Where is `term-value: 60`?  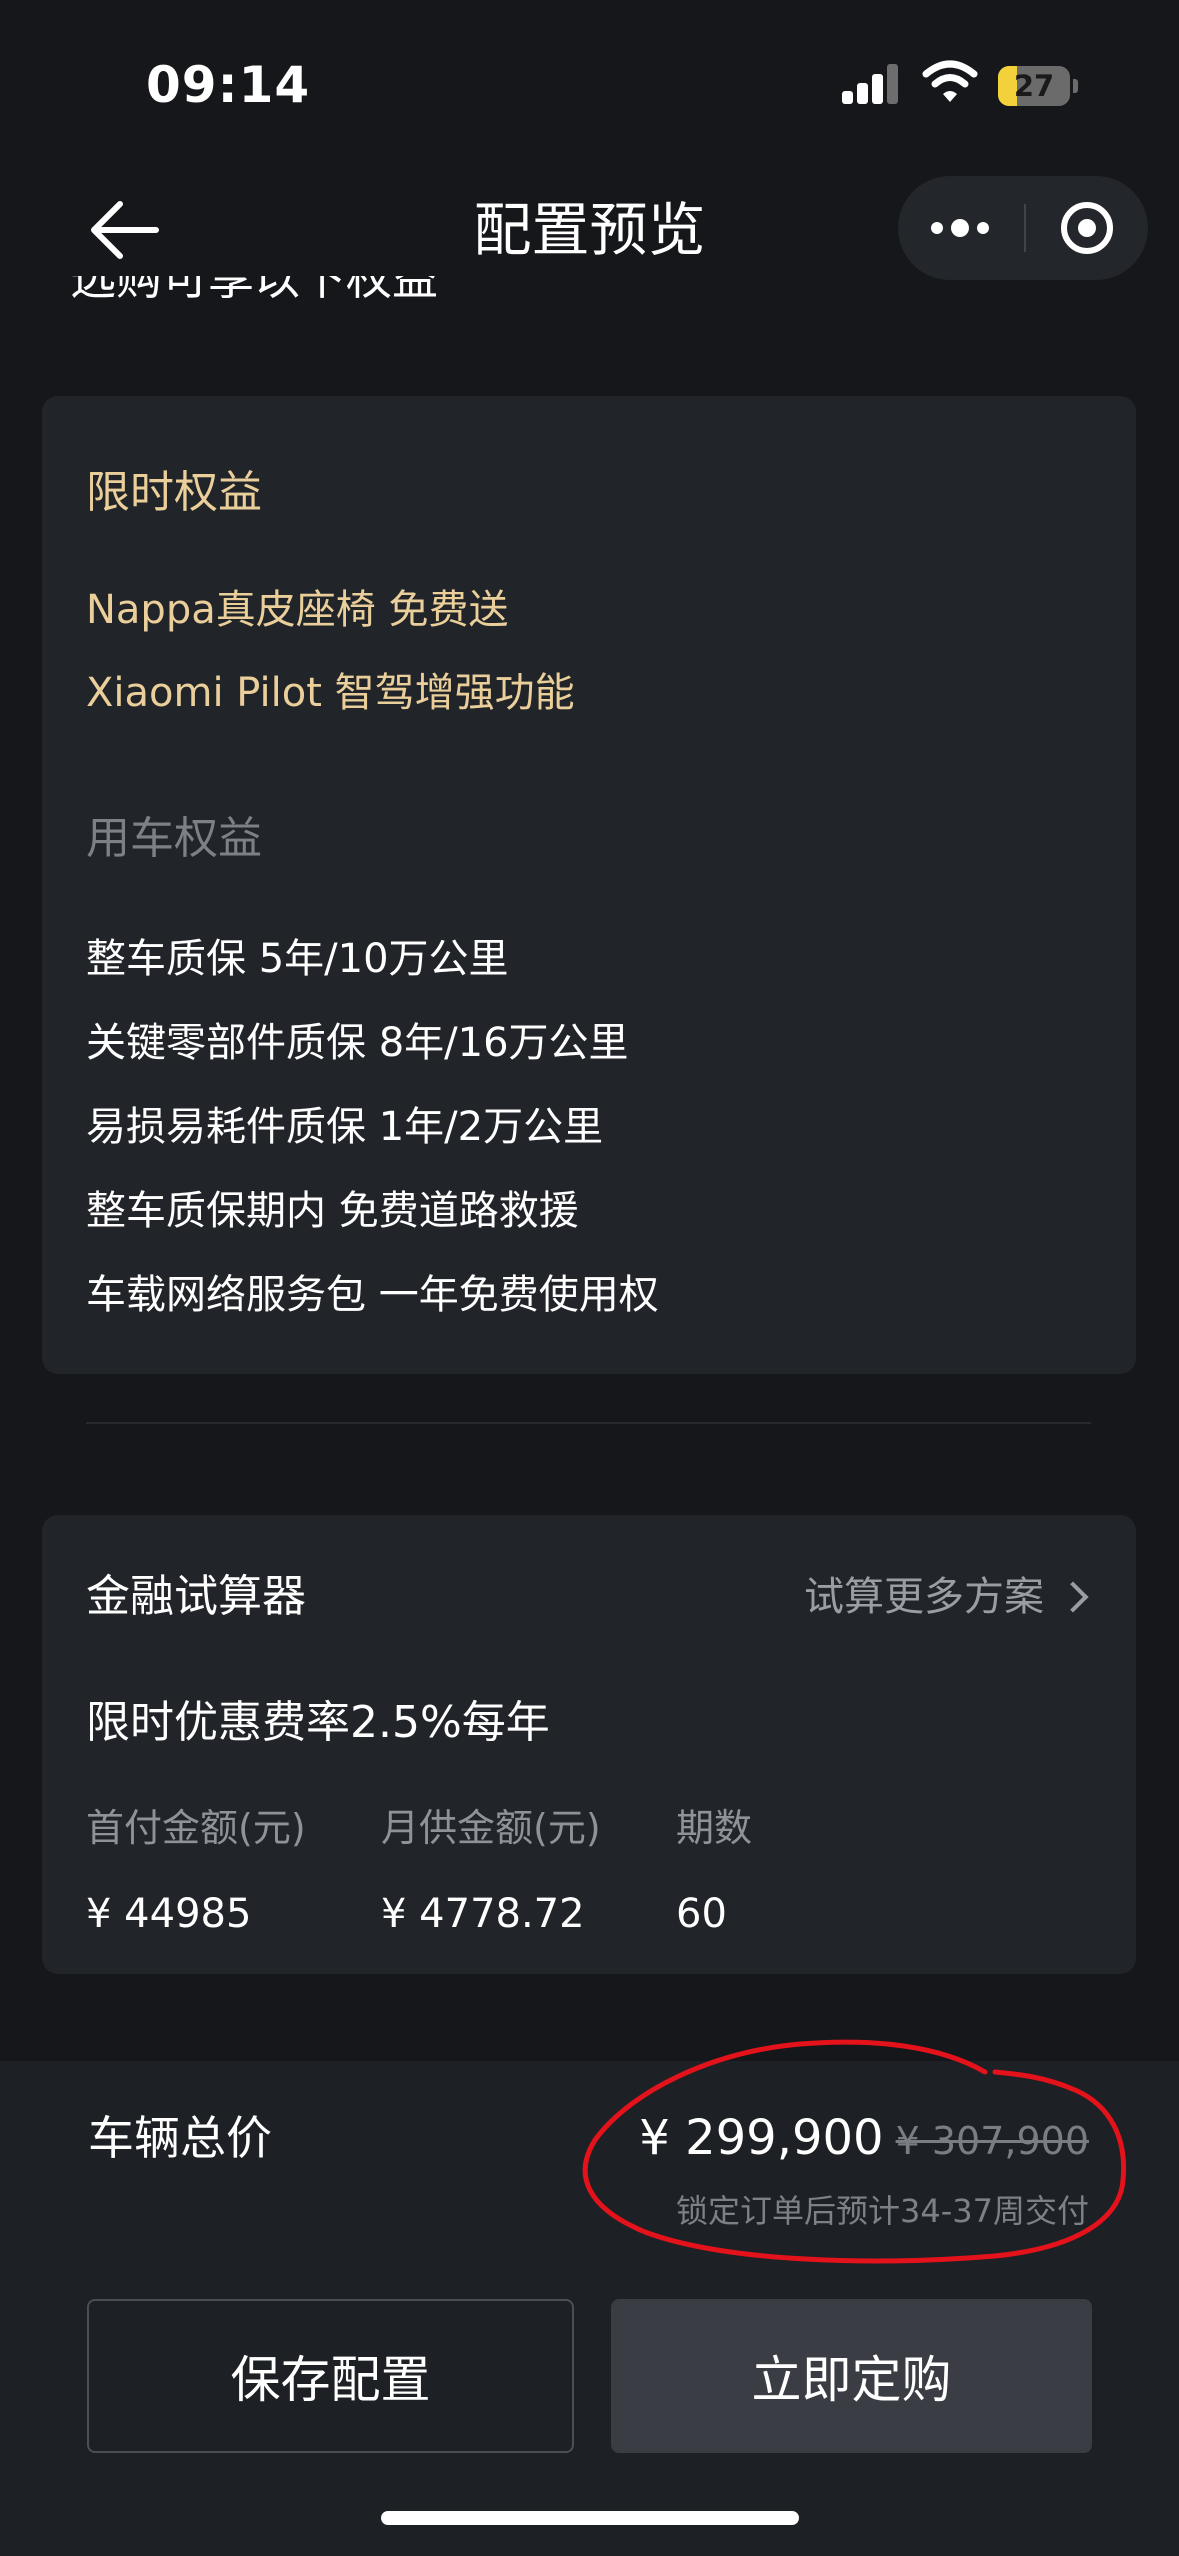 term-value: 60 is located at coordinates (701, 1914).